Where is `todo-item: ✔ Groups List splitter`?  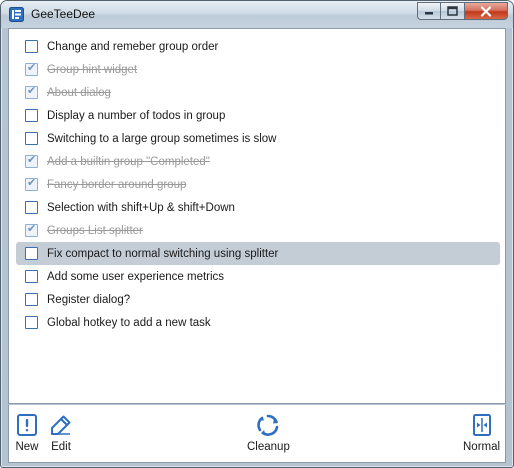 todo-item: ✔ Groups List splitter is located at coordinates (258, 230).